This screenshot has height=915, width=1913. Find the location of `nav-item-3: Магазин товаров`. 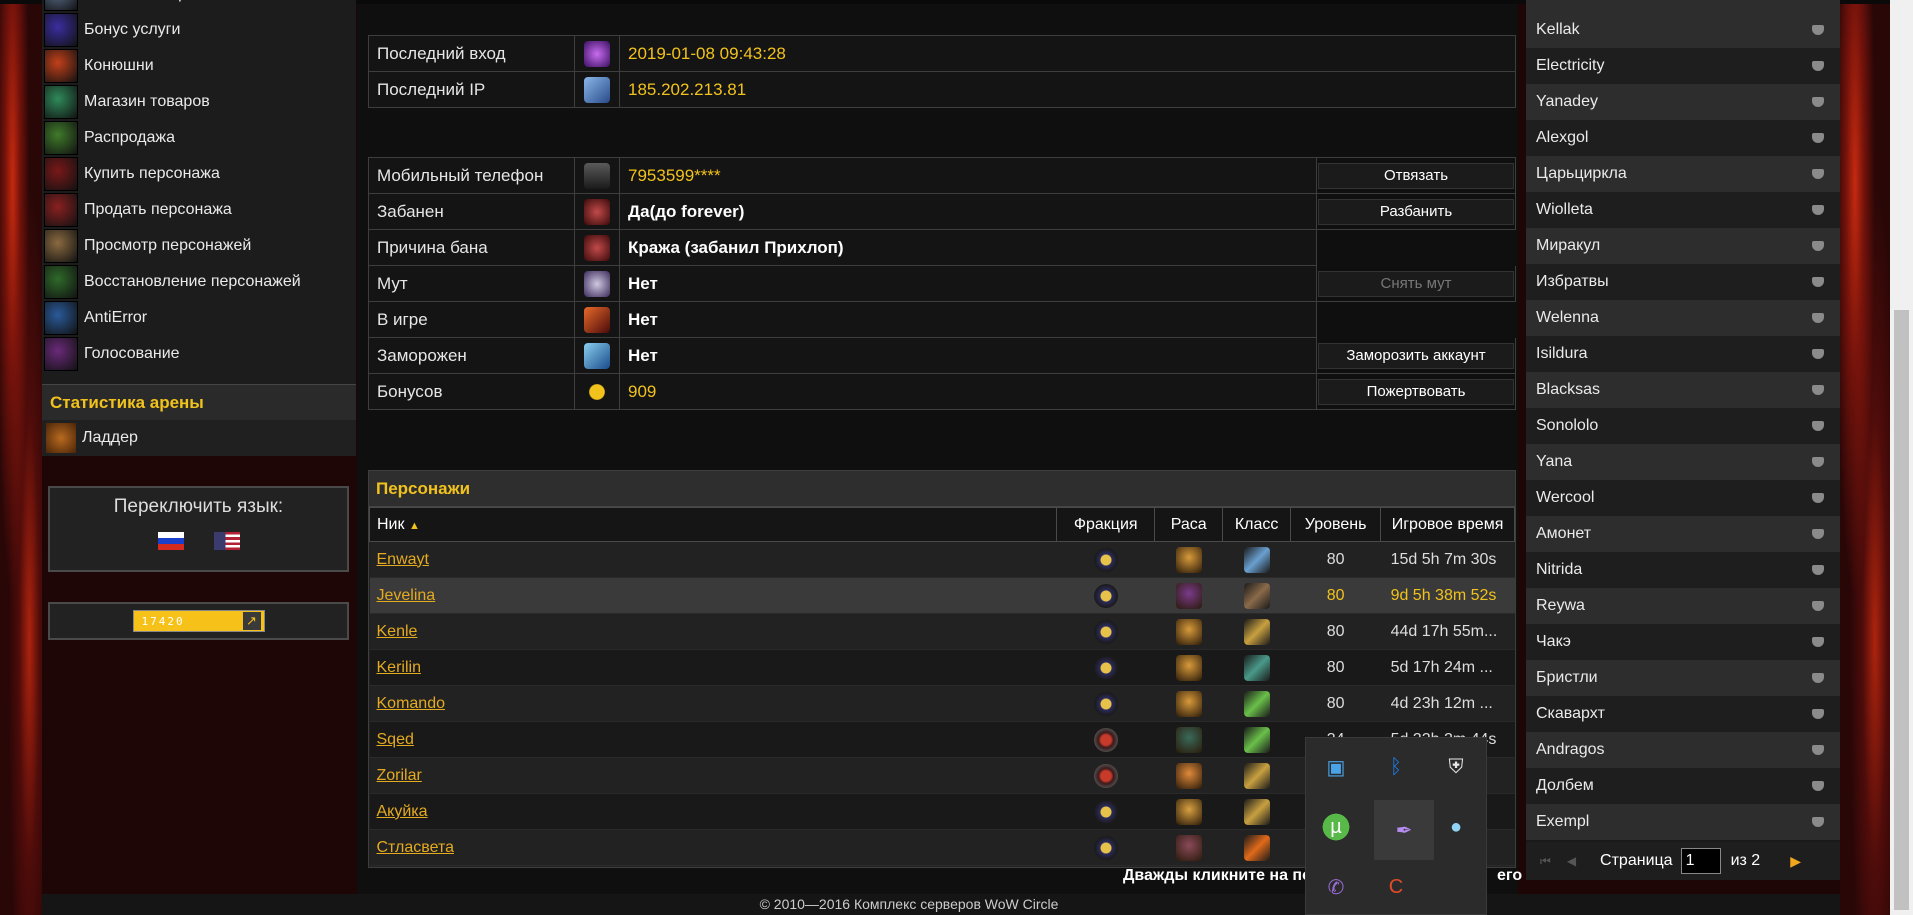

nav-item-3: Магазин товаров is located at coordinates (199, 102).